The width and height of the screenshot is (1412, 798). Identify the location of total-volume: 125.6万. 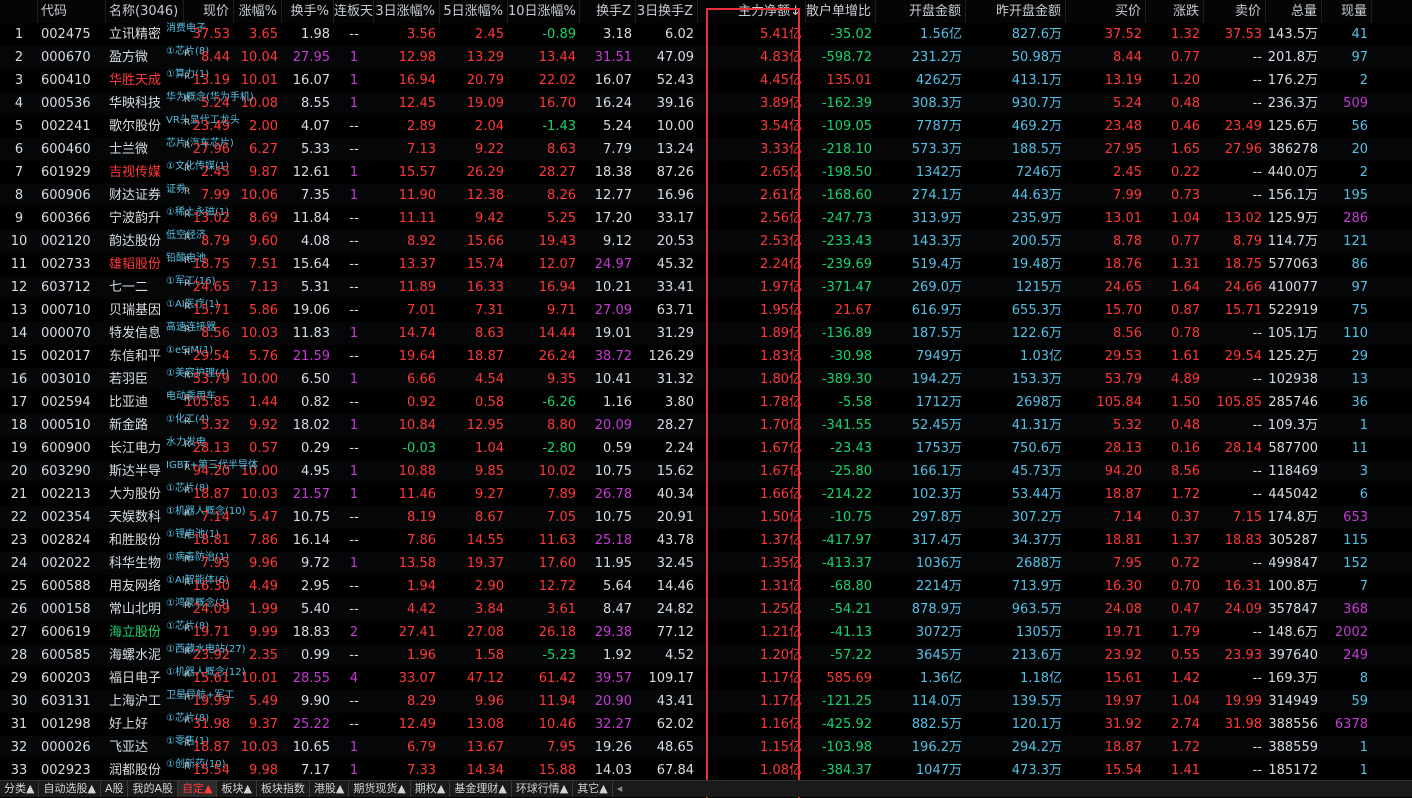
(1292, 126).